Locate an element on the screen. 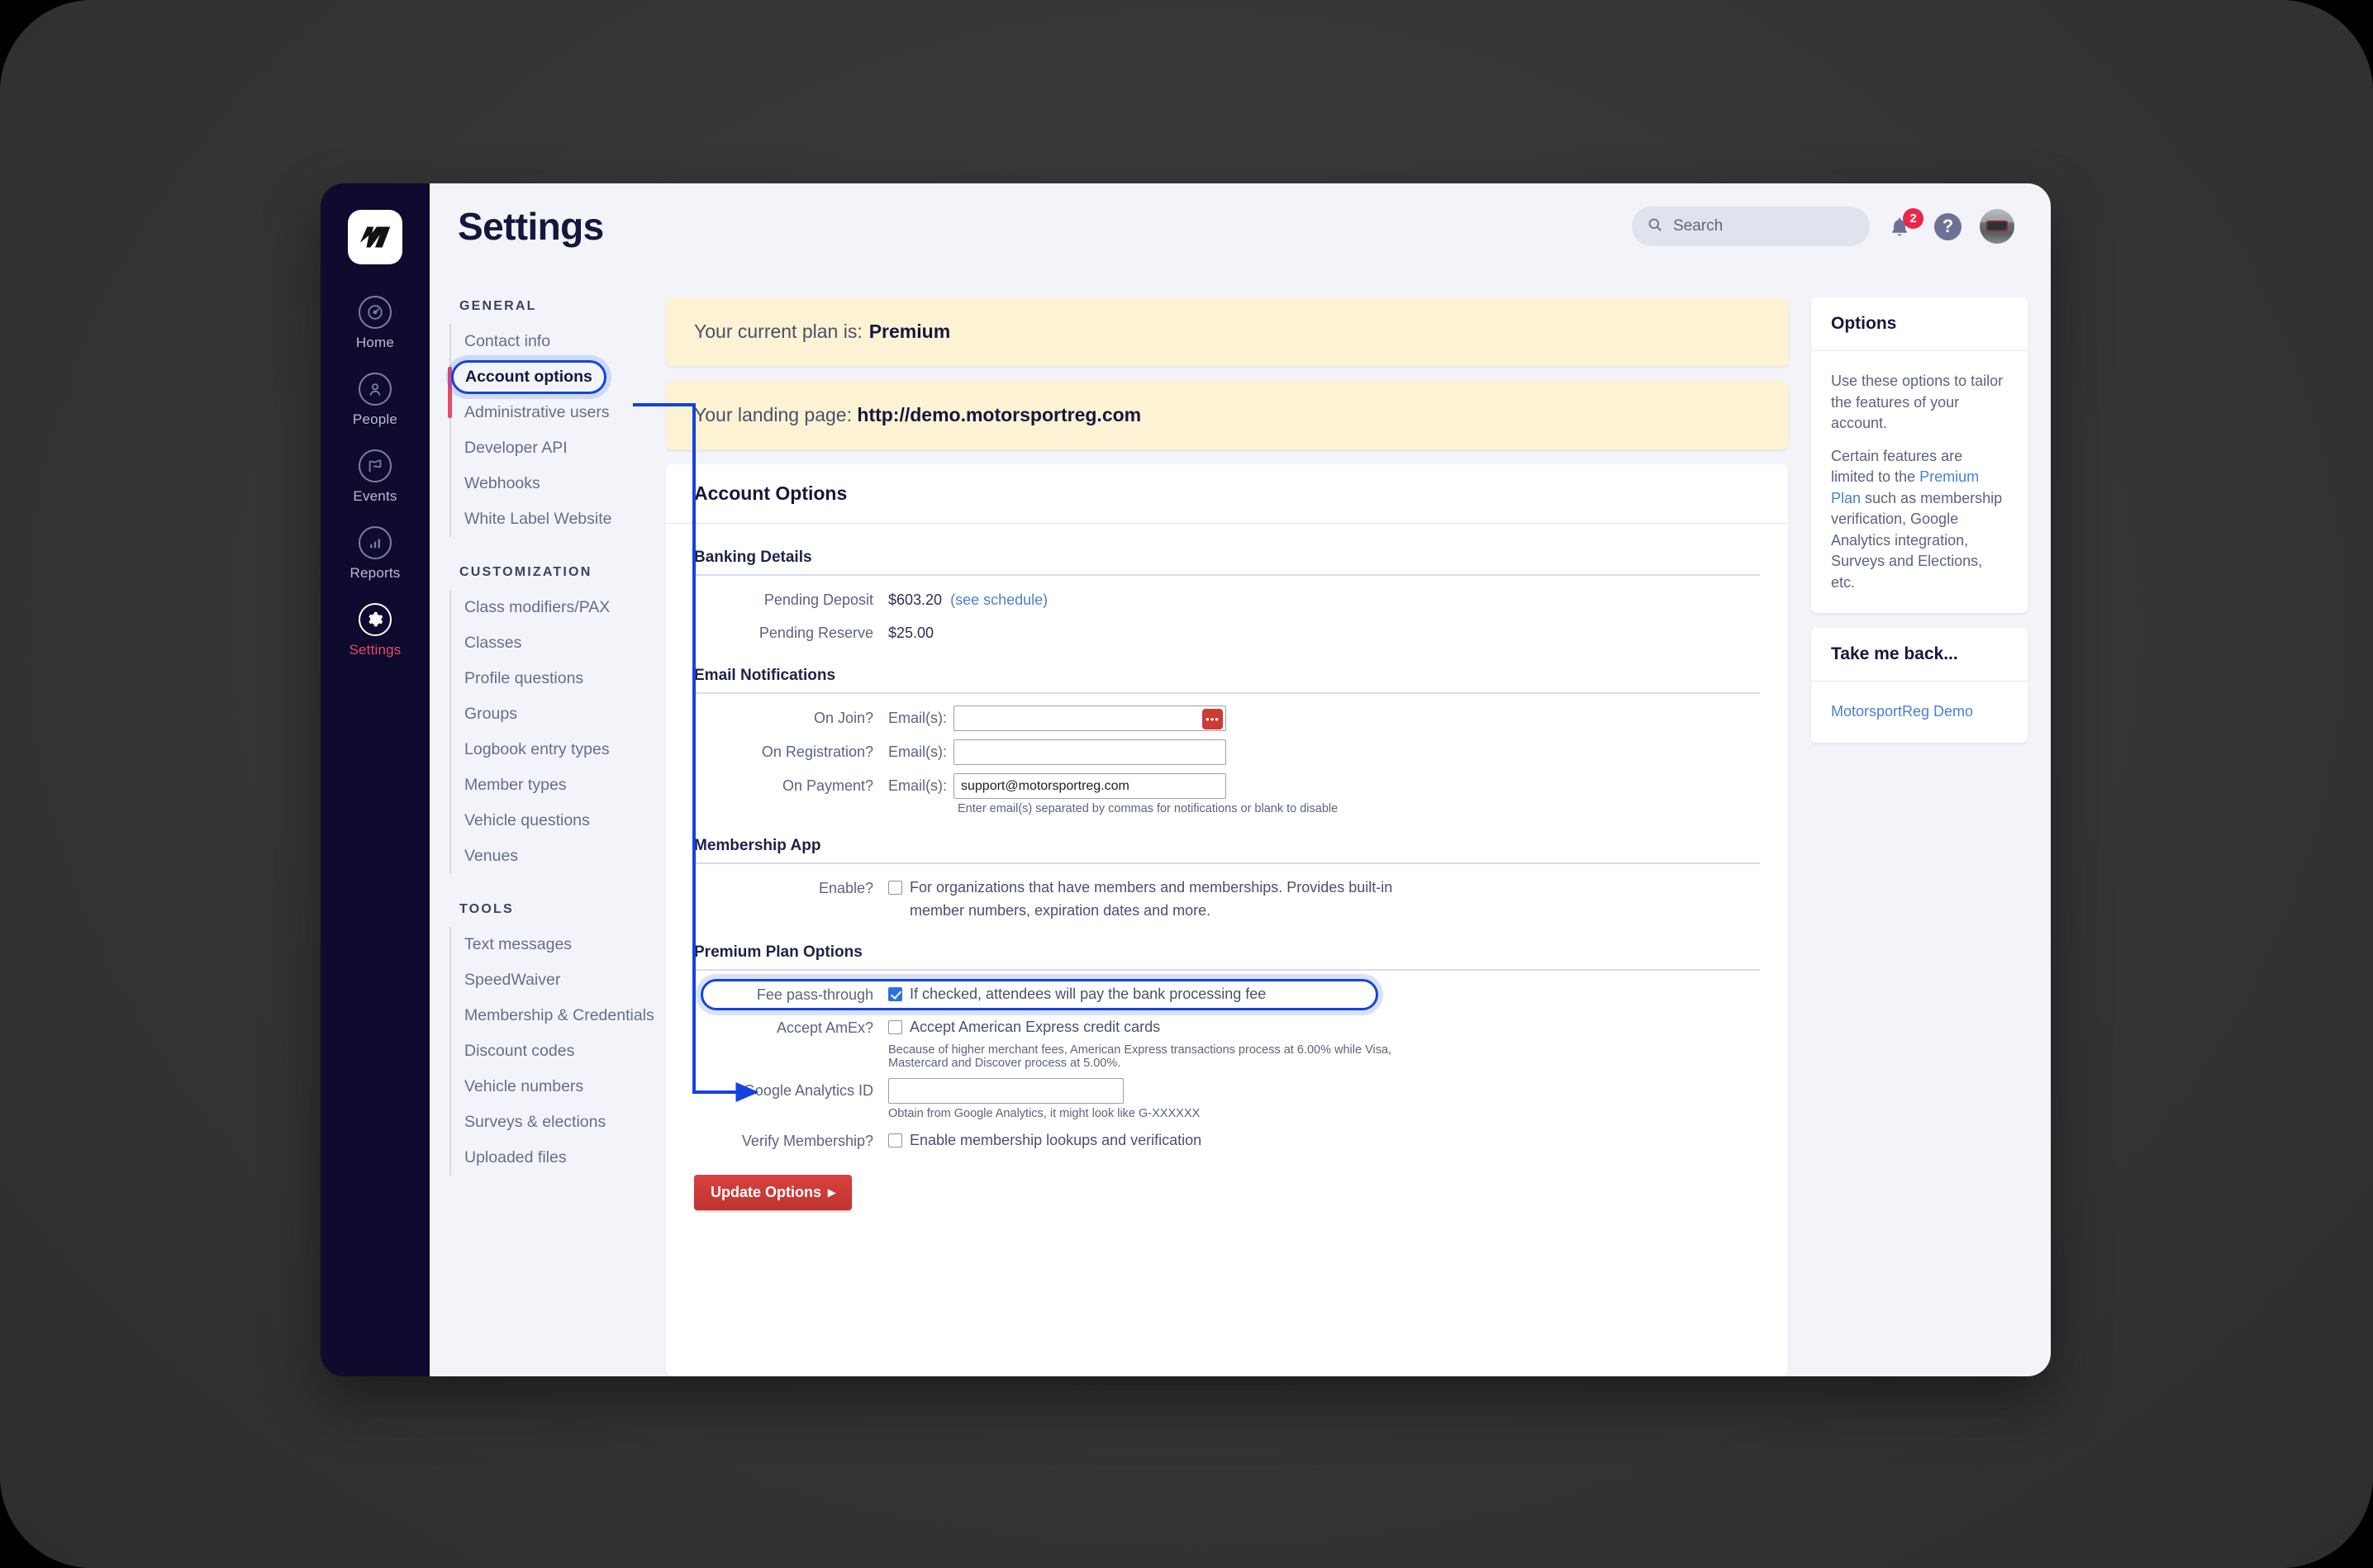 This screenshot has width=2373, height=1568. rail-item-home: Home is located at coordinates (375, 324).